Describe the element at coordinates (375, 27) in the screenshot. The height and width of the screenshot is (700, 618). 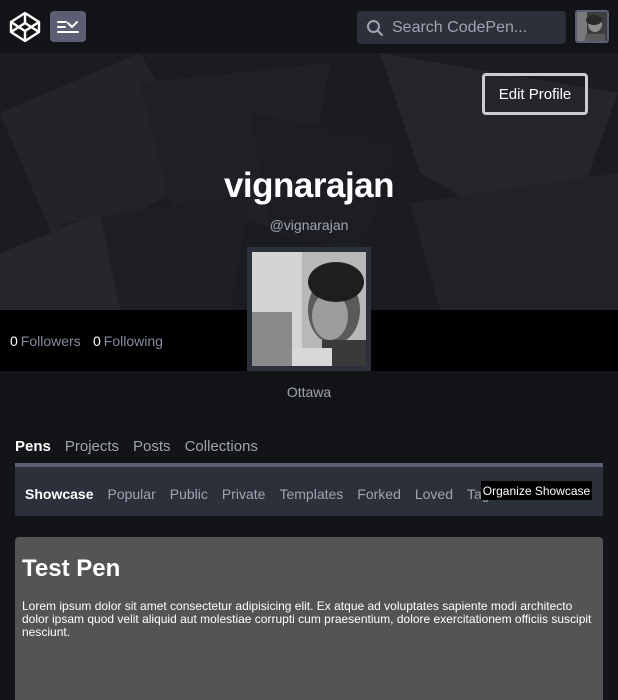
I see `search-icon` at that location.